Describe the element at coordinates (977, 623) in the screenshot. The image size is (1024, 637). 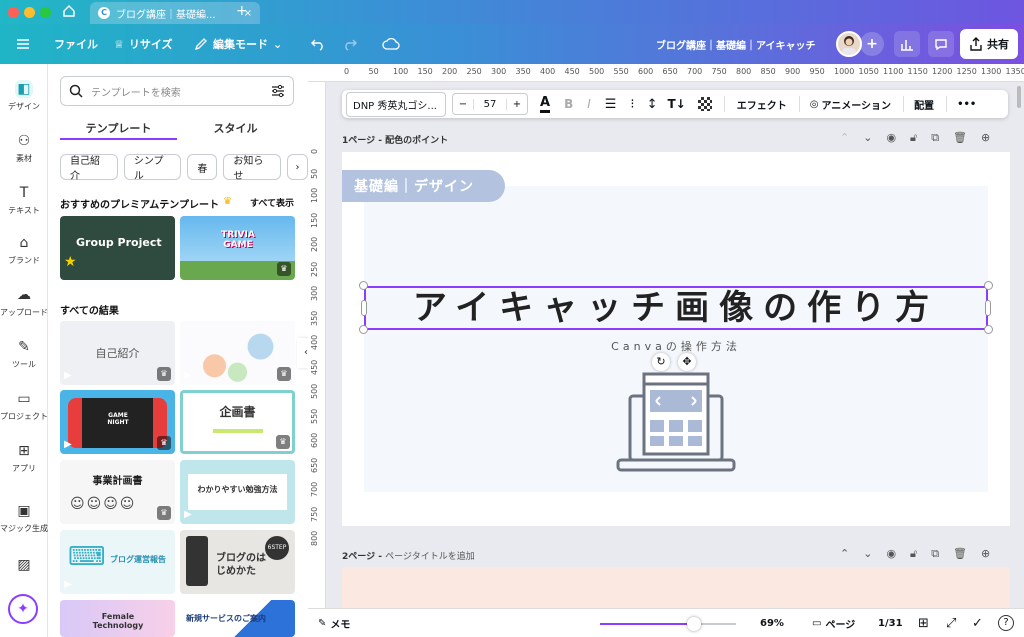
I see `check-icon: ✓` at that location.